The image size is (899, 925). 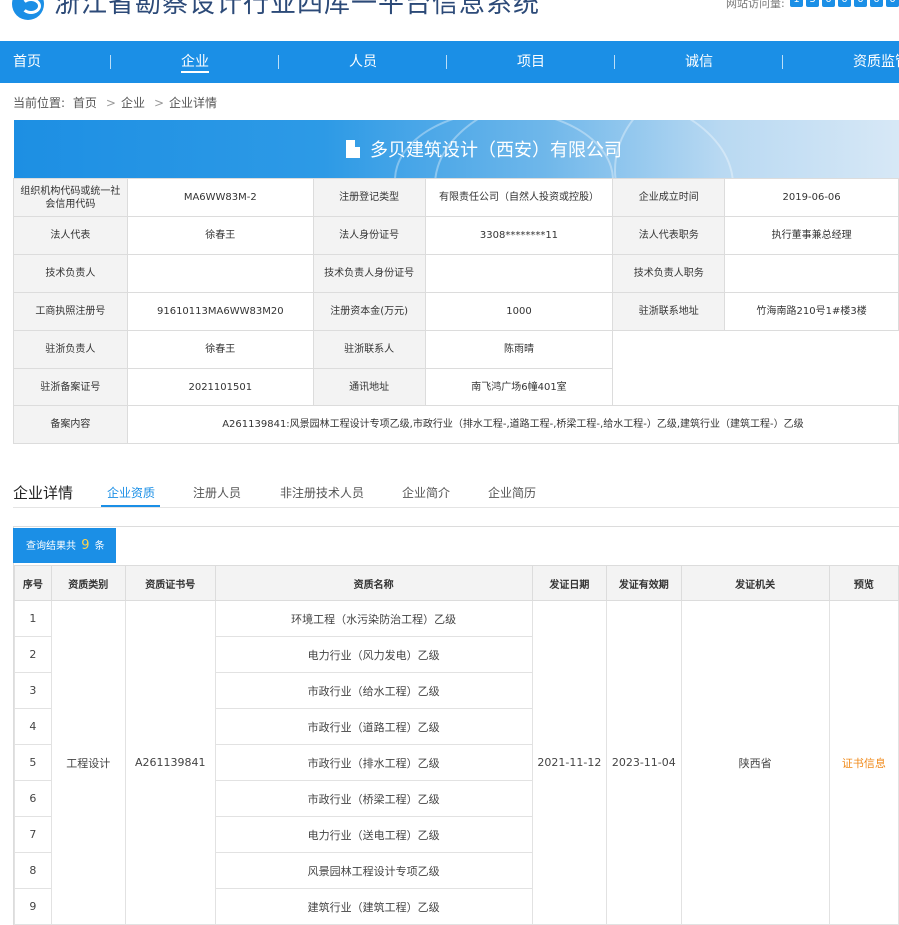 I want to click on qual-category: 工程设计, so click(x=88, y=762).